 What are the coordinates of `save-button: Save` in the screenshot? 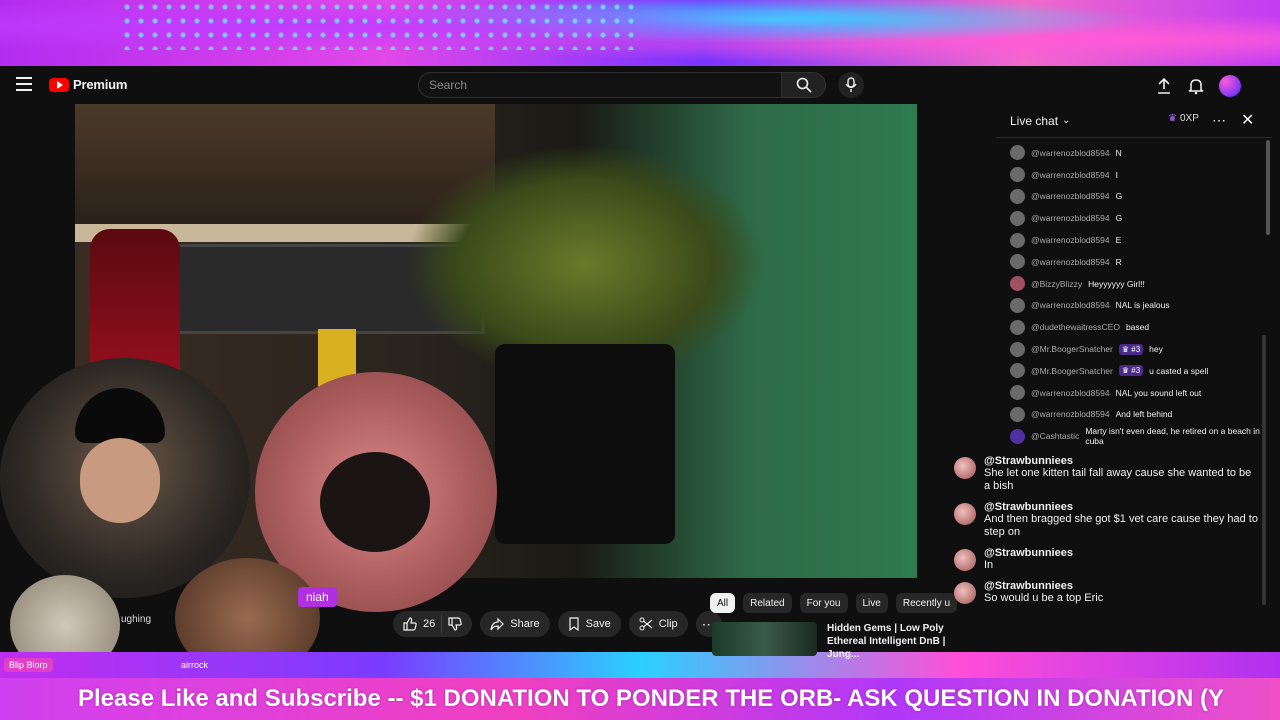 It's located at (589, 624).